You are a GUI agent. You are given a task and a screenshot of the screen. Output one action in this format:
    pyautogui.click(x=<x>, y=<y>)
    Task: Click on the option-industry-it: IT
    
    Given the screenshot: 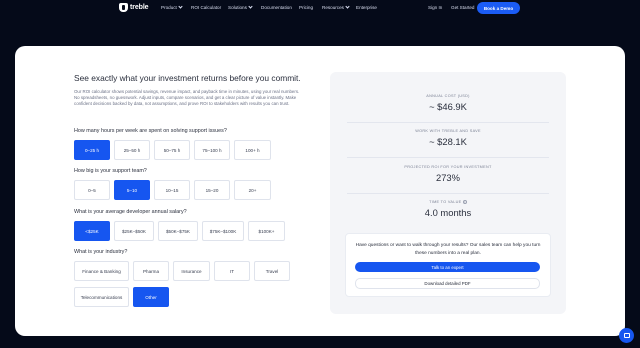 What is the action you would take?
    pyautogui.click(x=232, y=271)
    